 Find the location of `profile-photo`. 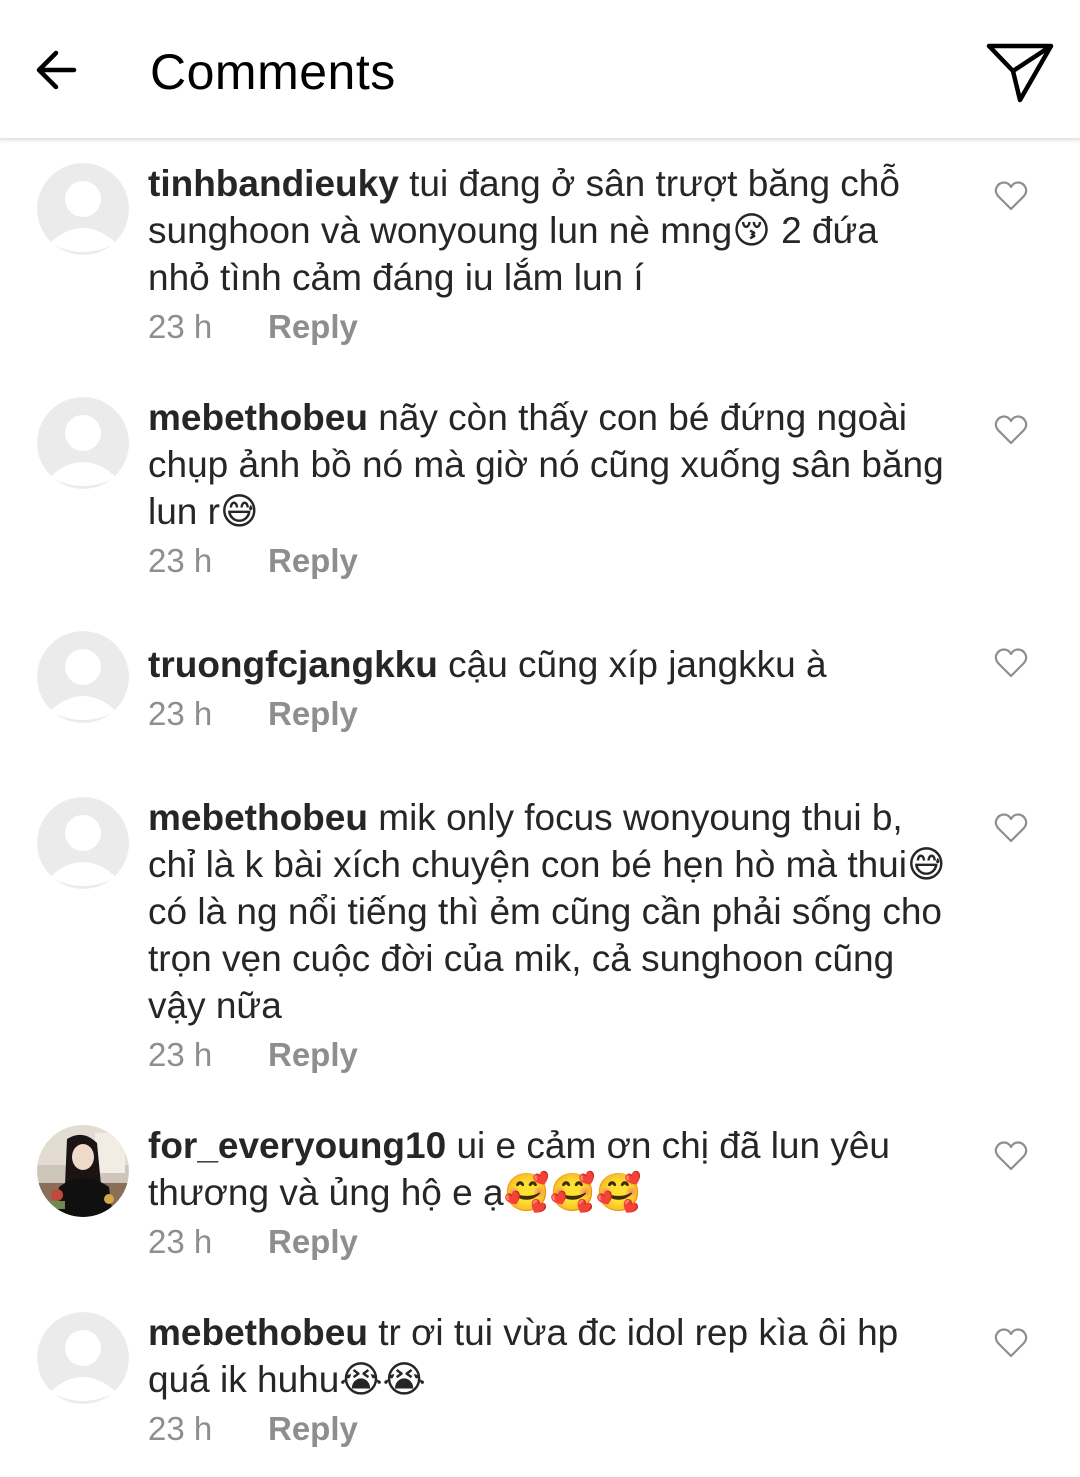

profile-photo is located at coordinates (83, 1171).